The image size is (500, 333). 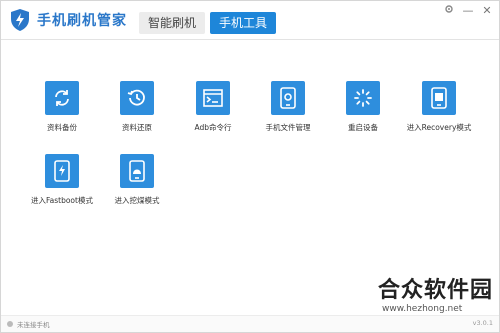 What do you see at coordinates (363, 98) in the screenshot?
I see `loading-icon` at bounding box center [363, 98].